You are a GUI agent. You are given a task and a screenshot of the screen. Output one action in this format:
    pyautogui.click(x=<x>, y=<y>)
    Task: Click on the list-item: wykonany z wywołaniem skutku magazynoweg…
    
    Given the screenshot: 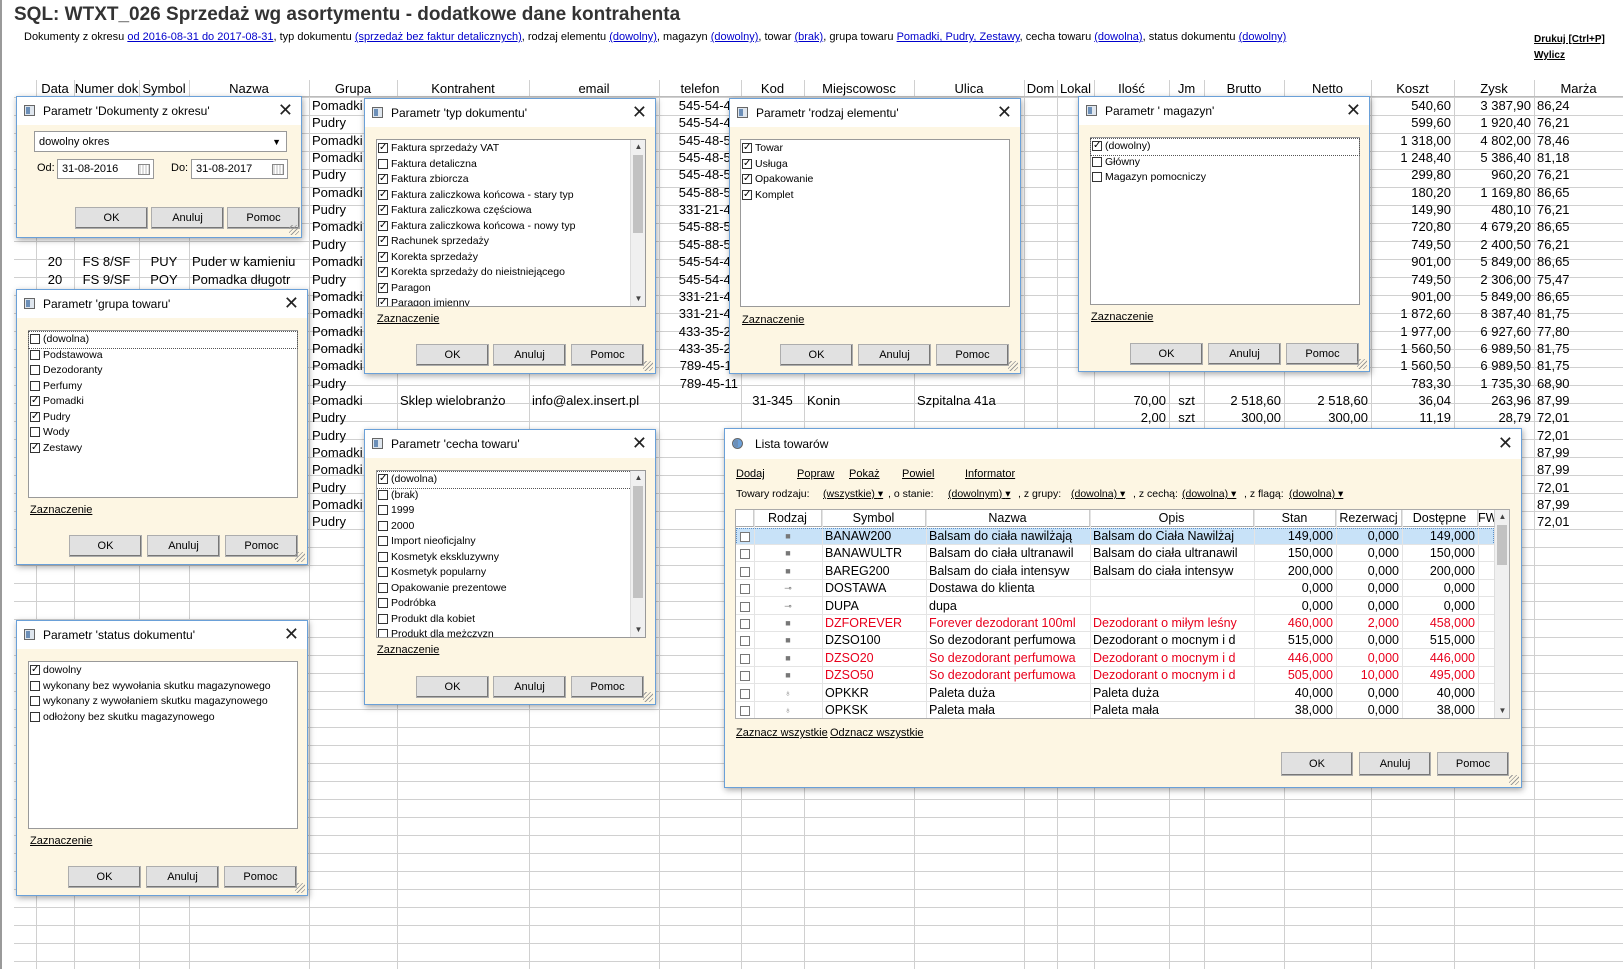 What is the action you would take?
    pyautogui.click(x=163, y=702)
    